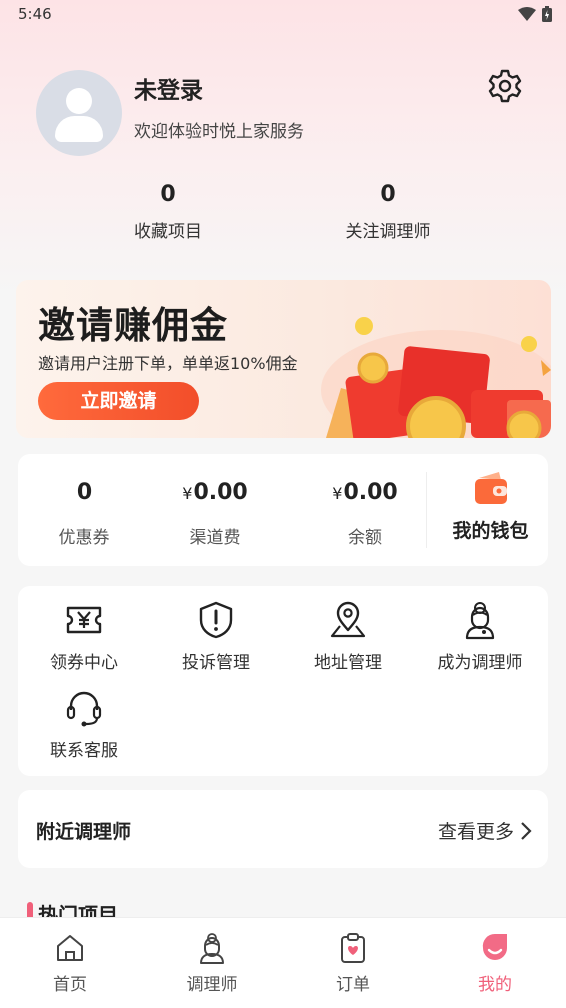 The height and width of the screenshot is (1008, 566). Describe the element at coordinates (283, 962) in the screenshot. I see `bottom-tab-bar: 首页 调理师 订单 我的` at that location.